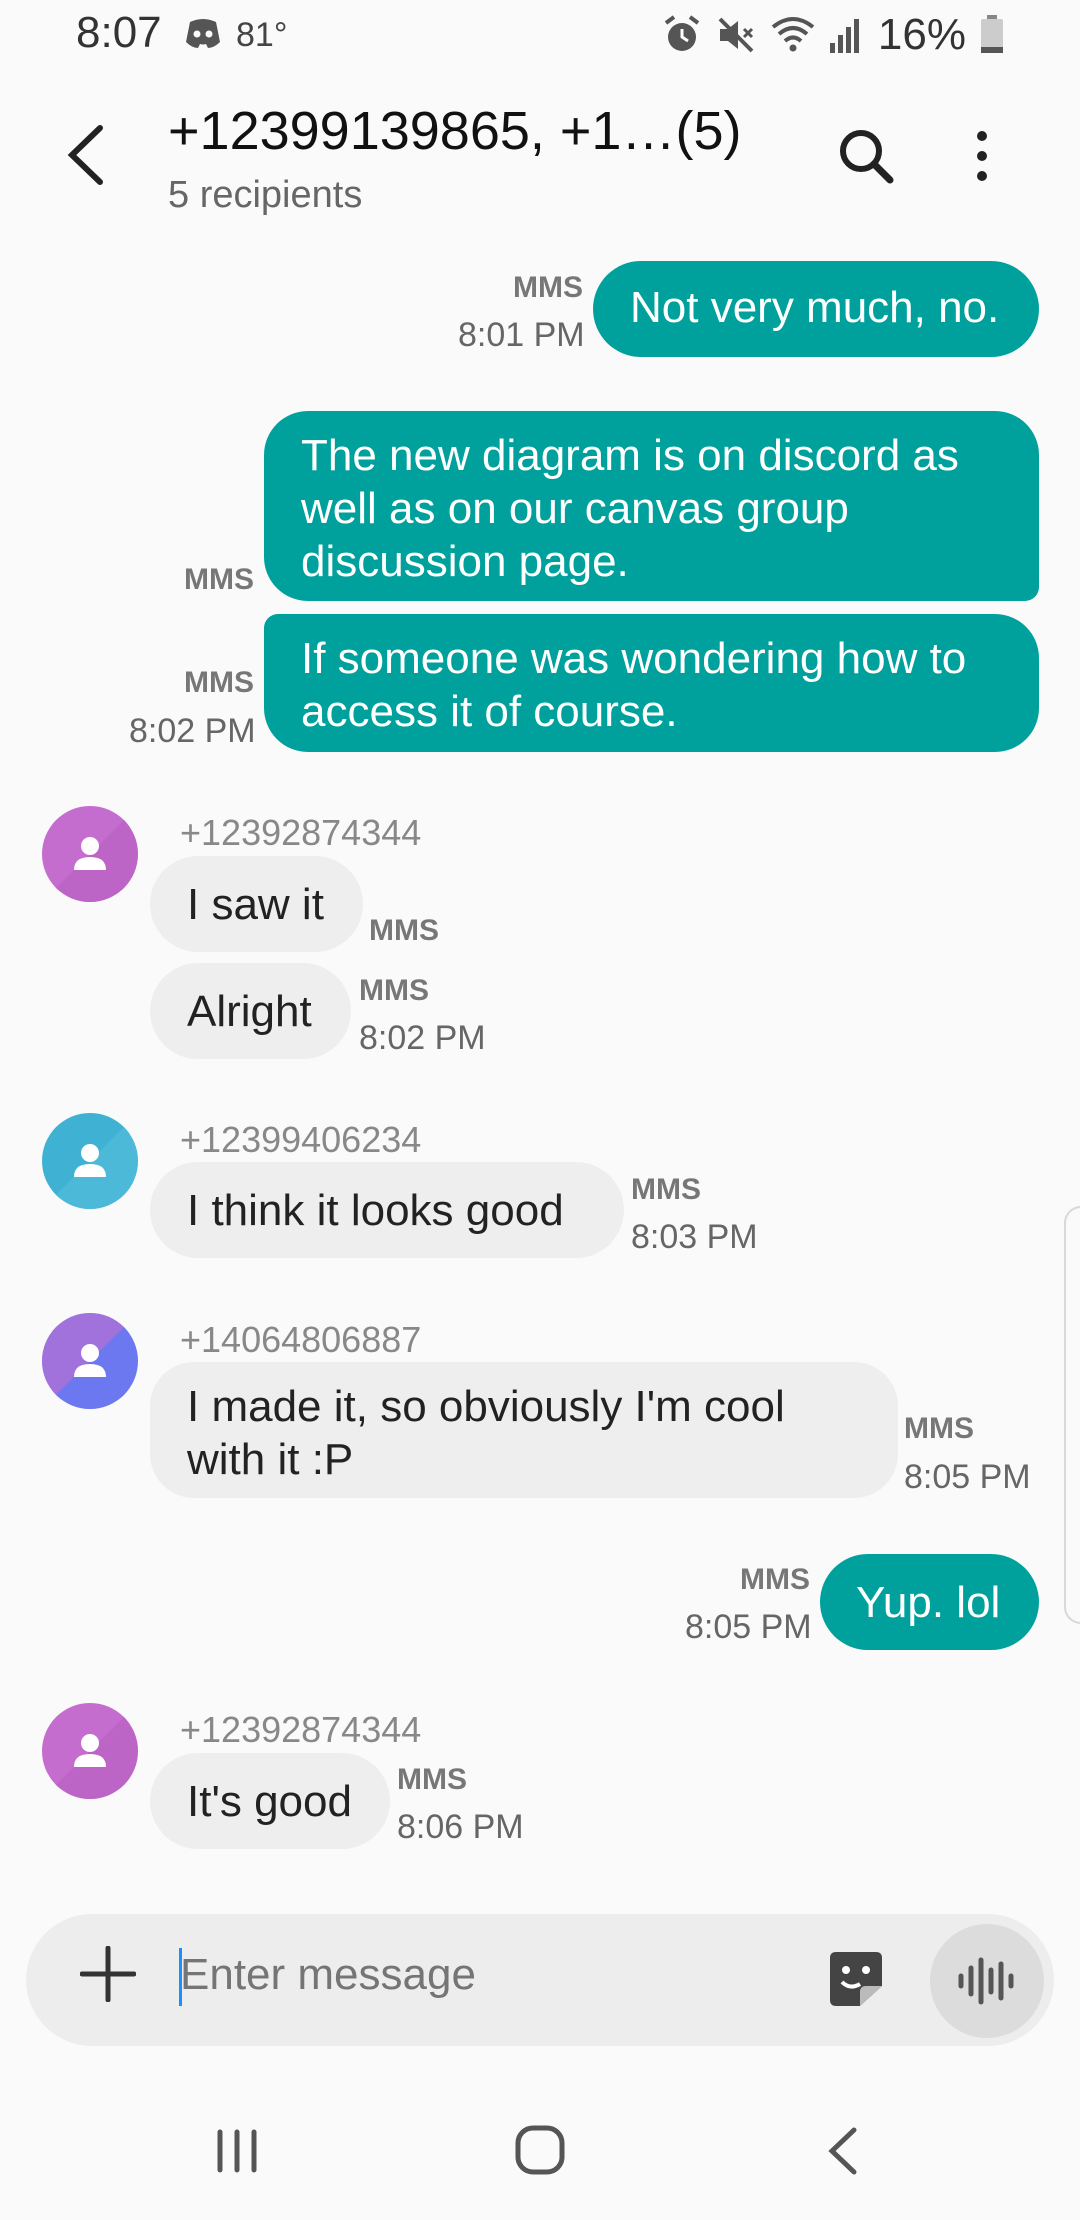  Describe the element at coordinates (540, 2150) in the screenshot. I see `home-icon` at that location.